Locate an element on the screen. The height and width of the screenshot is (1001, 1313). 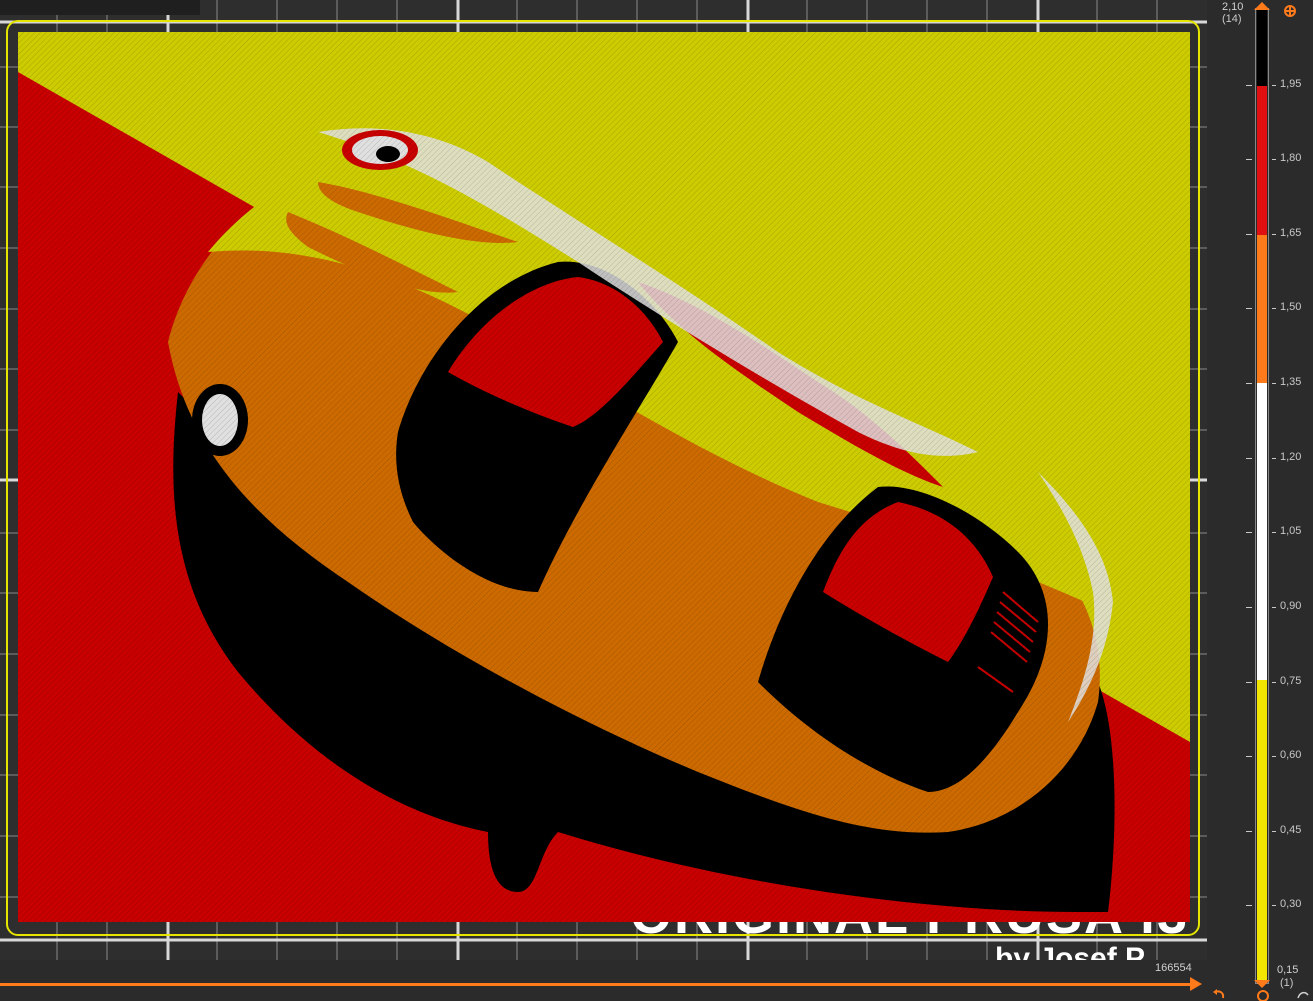
tick-label: 1,65 is located at coordinates (1291, 232).